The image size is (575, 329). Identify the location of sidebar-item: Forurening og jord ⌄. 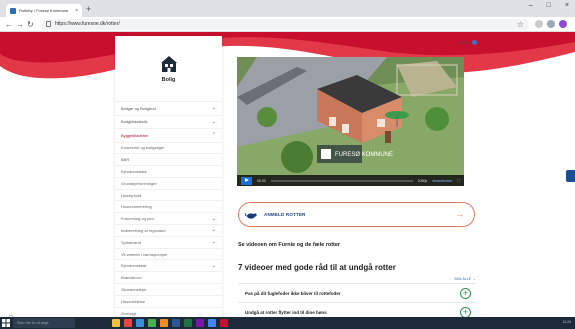
(168, 219).